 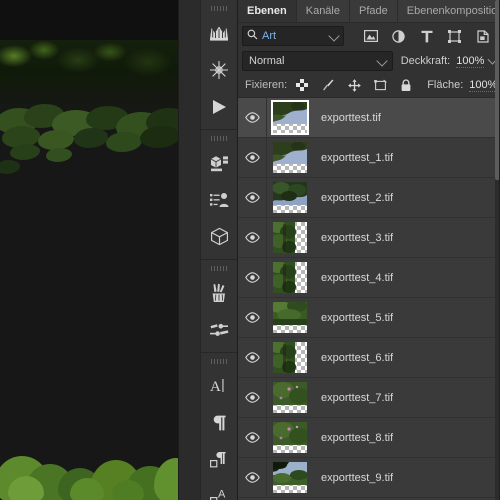 I want to click on layer-row: exporttest_8.tif, so click(x=369, y=438).